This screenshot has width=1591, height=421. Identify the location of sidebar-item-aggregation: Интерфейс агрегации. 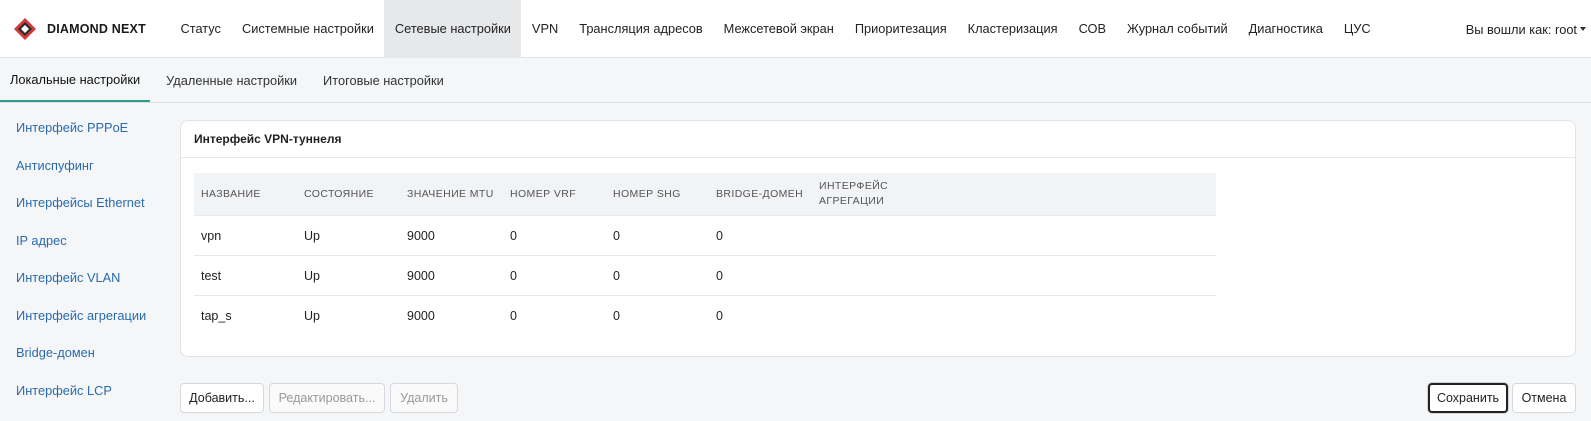
(85, 316).